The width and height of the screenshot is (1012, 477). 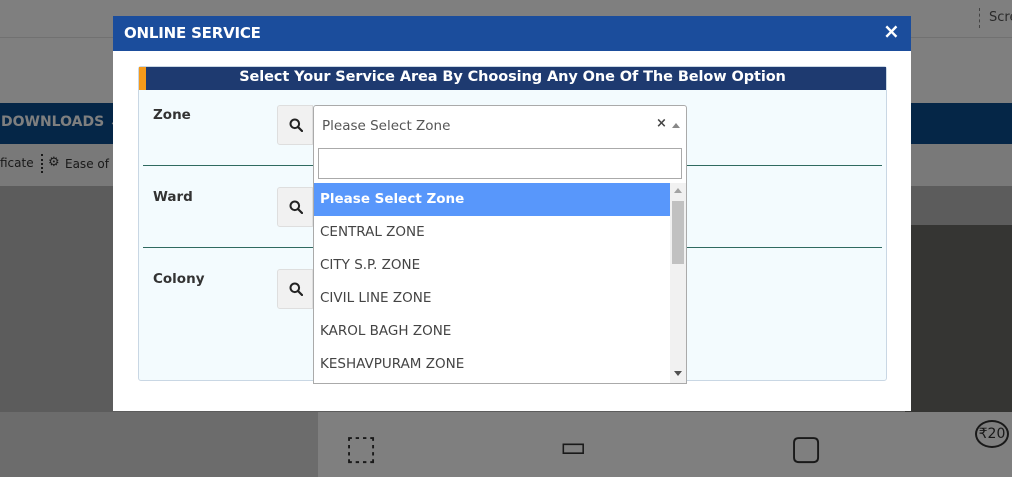 What do you see at coordinates (676, 125) in the screenshot?
I see `chevron-up-icon` at bounding box center [676, 125].